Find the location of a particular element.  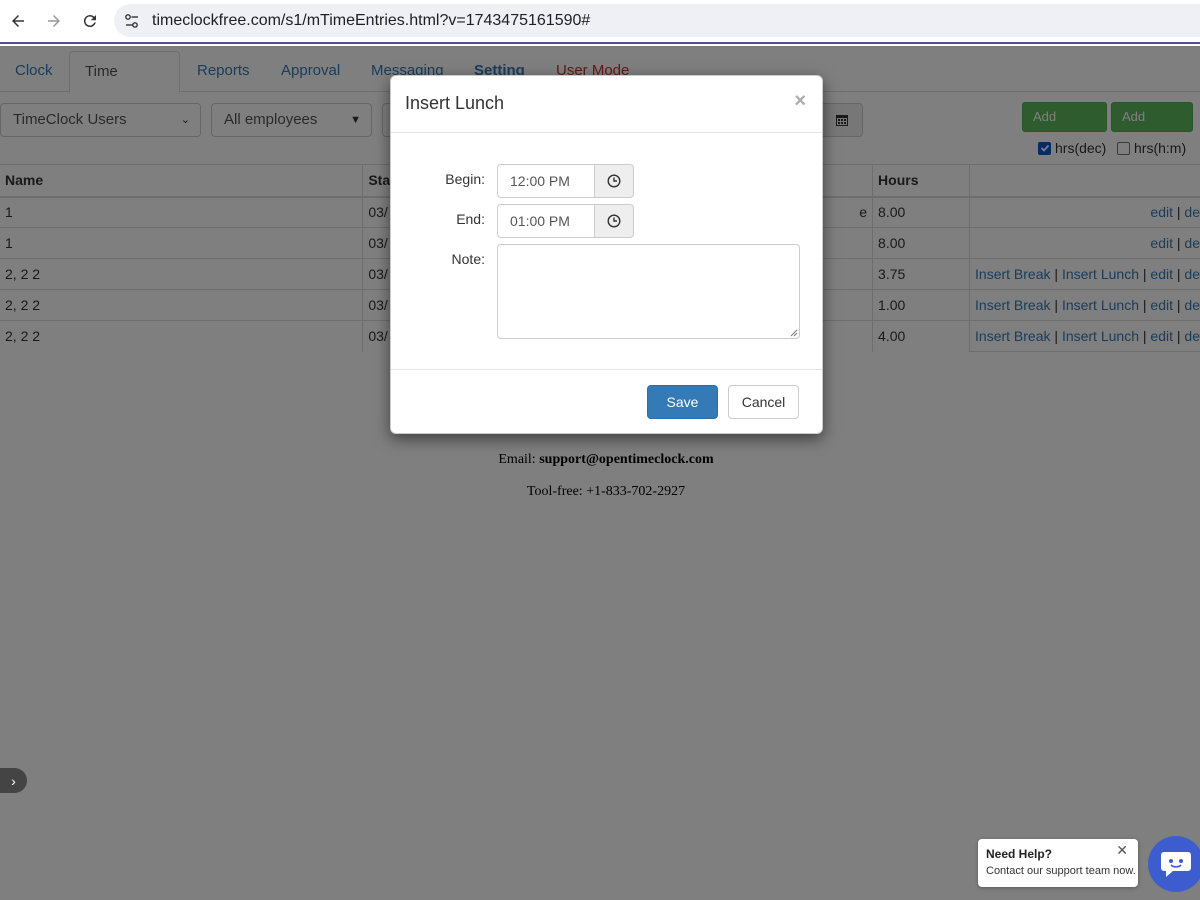

modal-header: Insert Lunch × is located at coordinates (606, 104).